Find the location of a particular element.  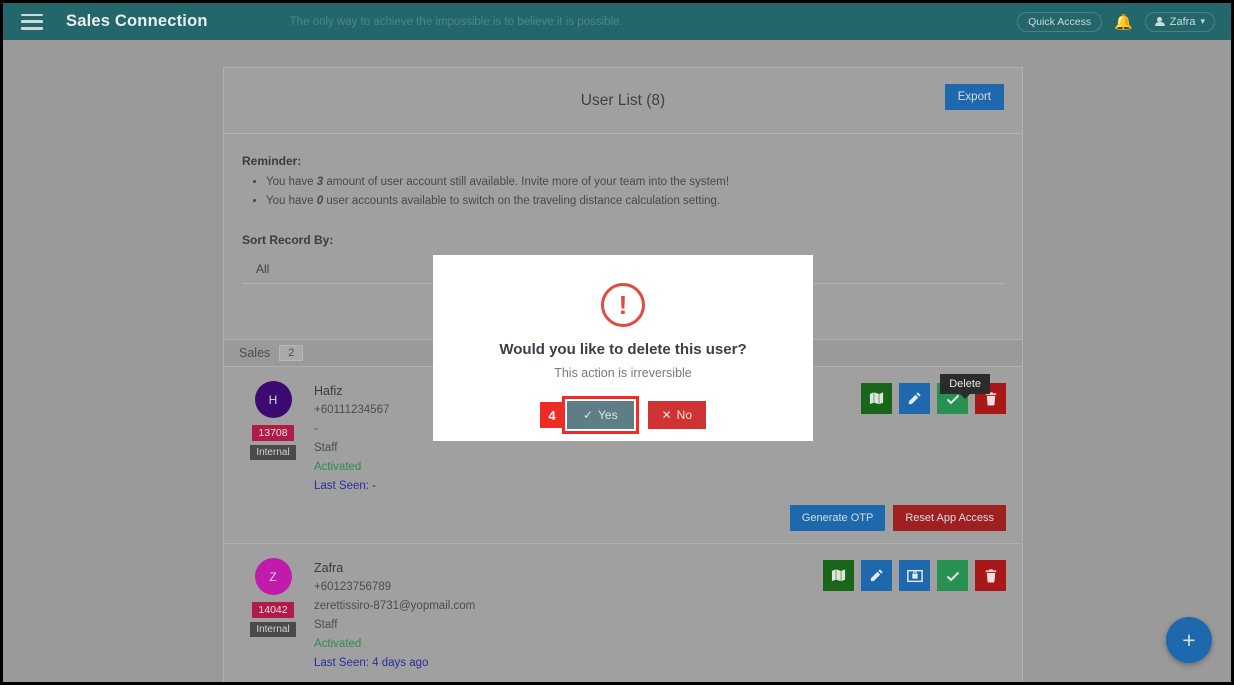

dialog-buttons: 4 ✓ Yes ✕ No is located at coordinates (623, 415).